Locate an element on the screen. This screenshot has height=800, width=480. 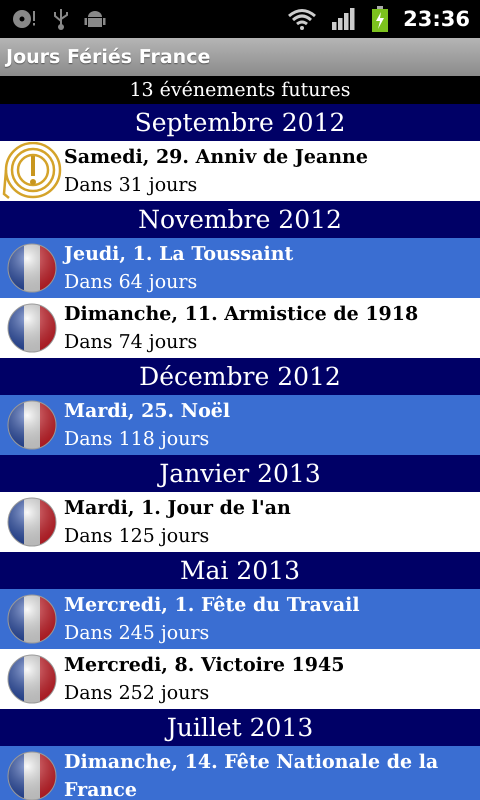
battery-icon is located at coordinates (380, 19).